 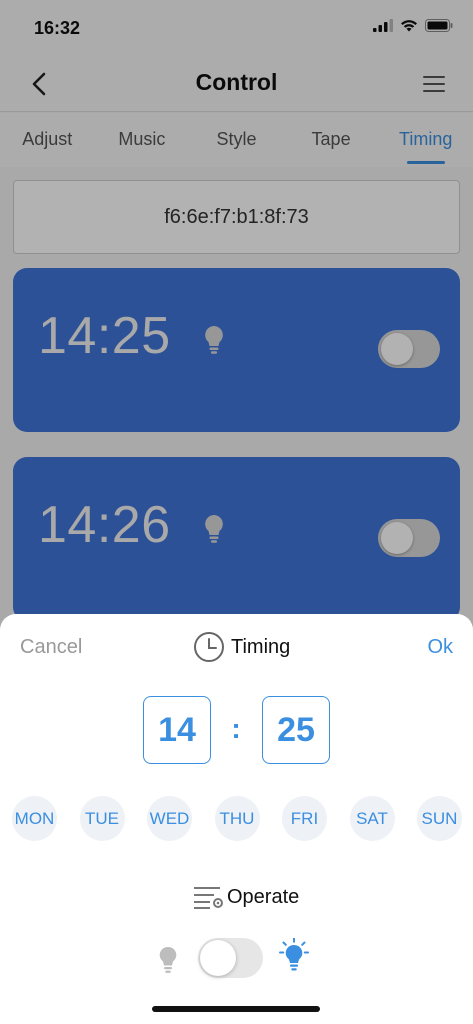 What do you see at coordinates (236, 1009) in the screenshot?
I see `home-indicator` at bounding box center [236, 1009].